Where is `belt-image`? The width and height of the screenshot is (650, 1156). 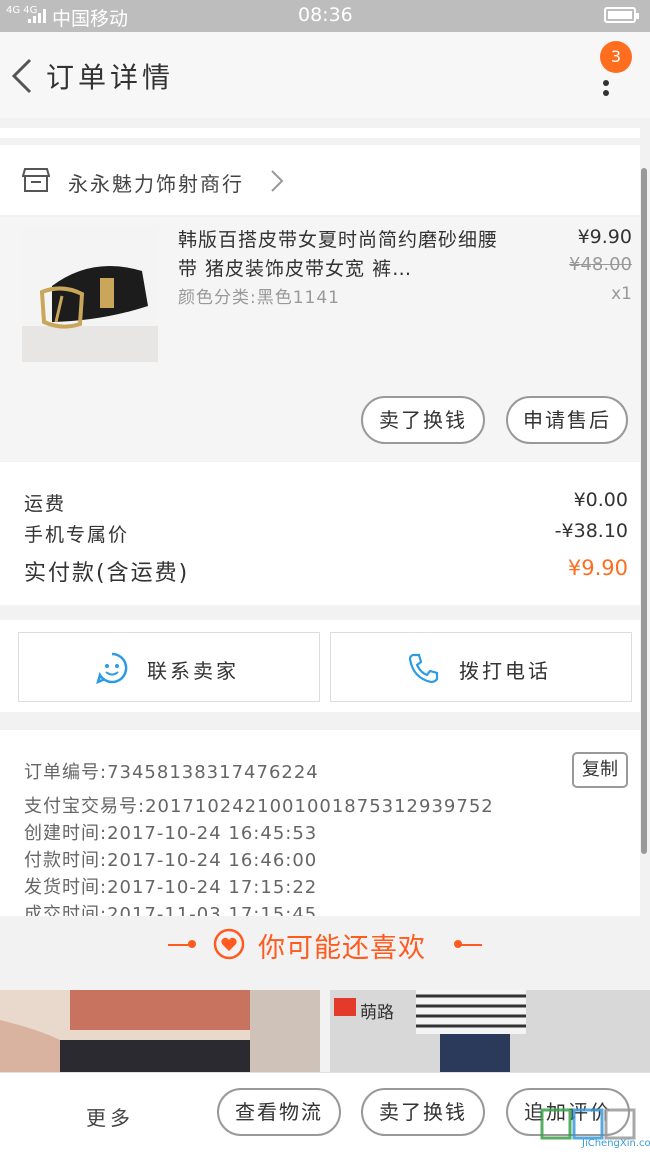
belt-image is located at coordinates (90, 294).